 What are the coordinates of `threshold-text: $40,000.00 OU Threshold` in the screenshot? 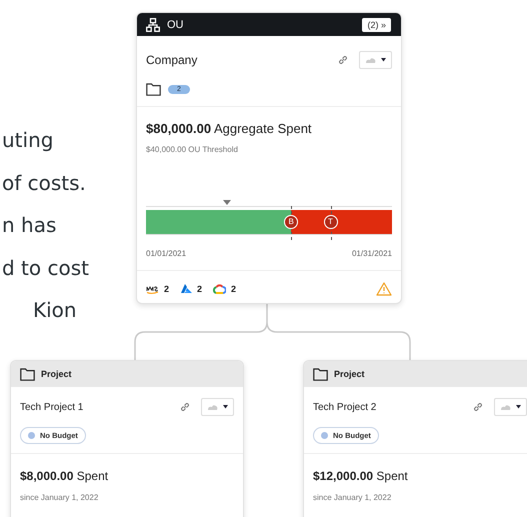 It's located at (192, 149).